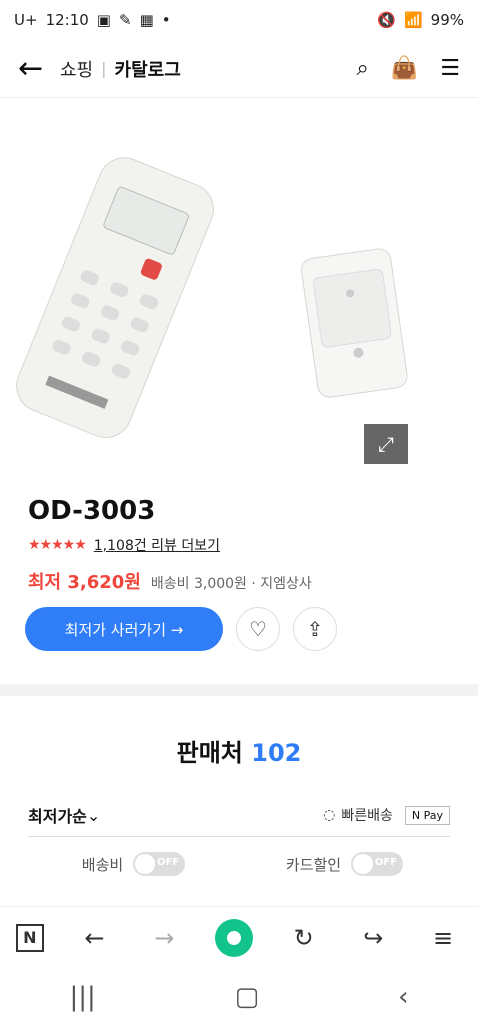  I want to click on fullscreen-icon: ⤢, so click(386, 444).